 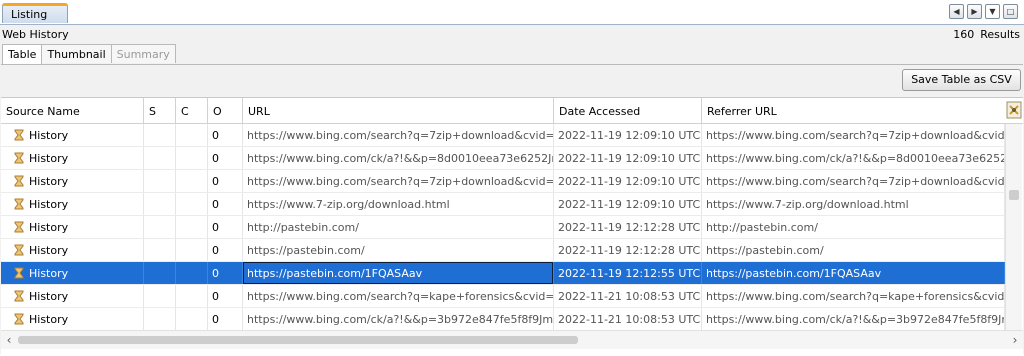 What do you see at coordinates (22, 54) in the screenshot?
I see `tab-table: Table` at bounding box center [22, 54].